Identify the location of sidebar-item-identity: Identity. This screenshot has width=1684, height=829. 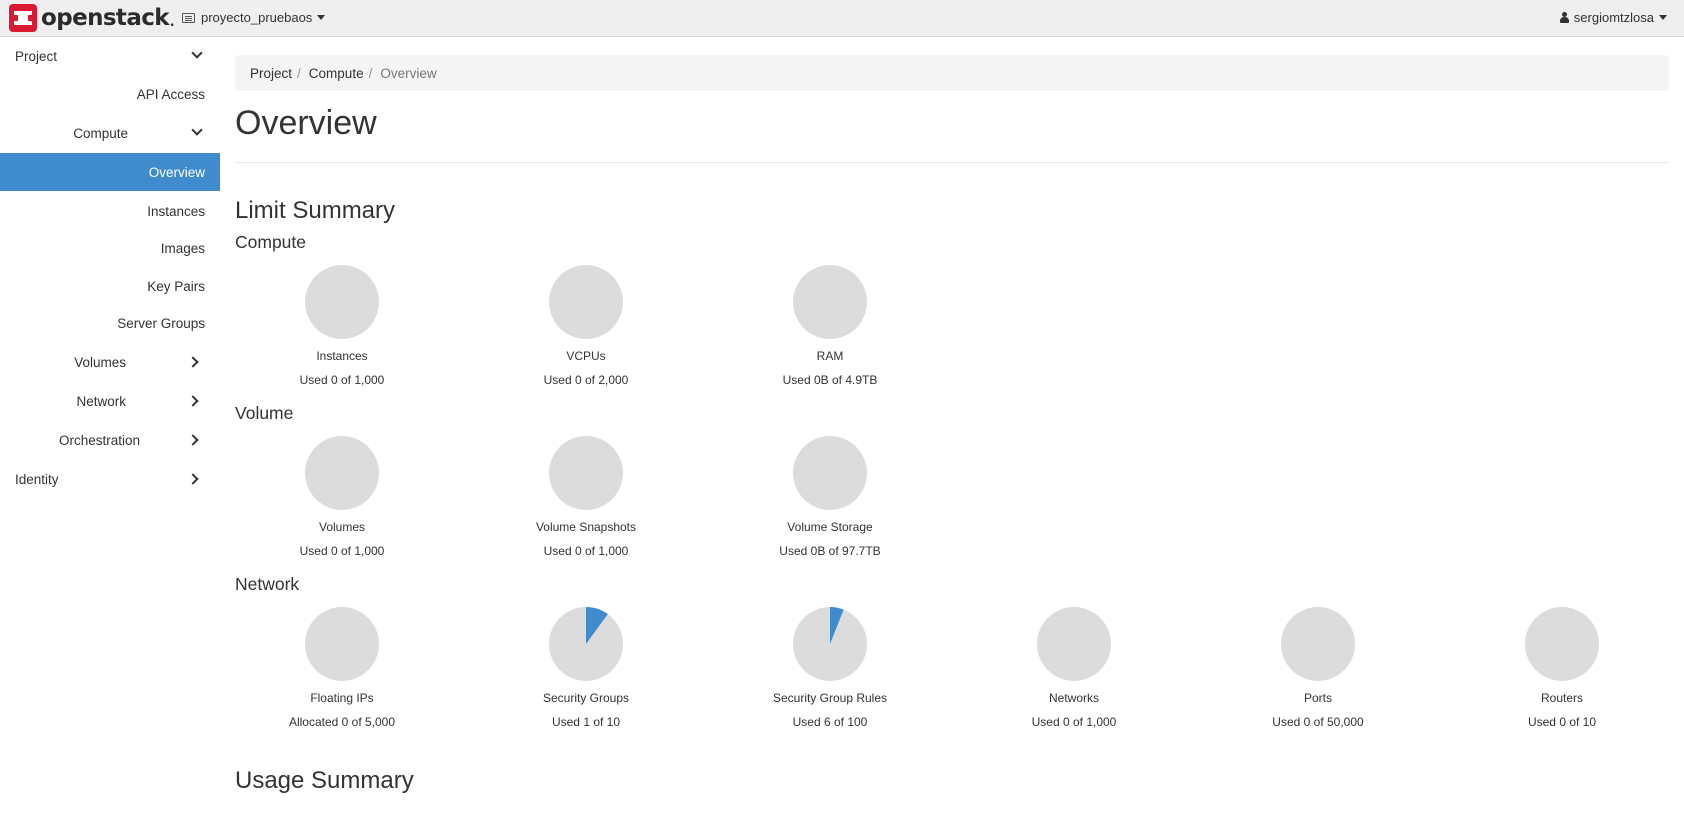
(110, 479).